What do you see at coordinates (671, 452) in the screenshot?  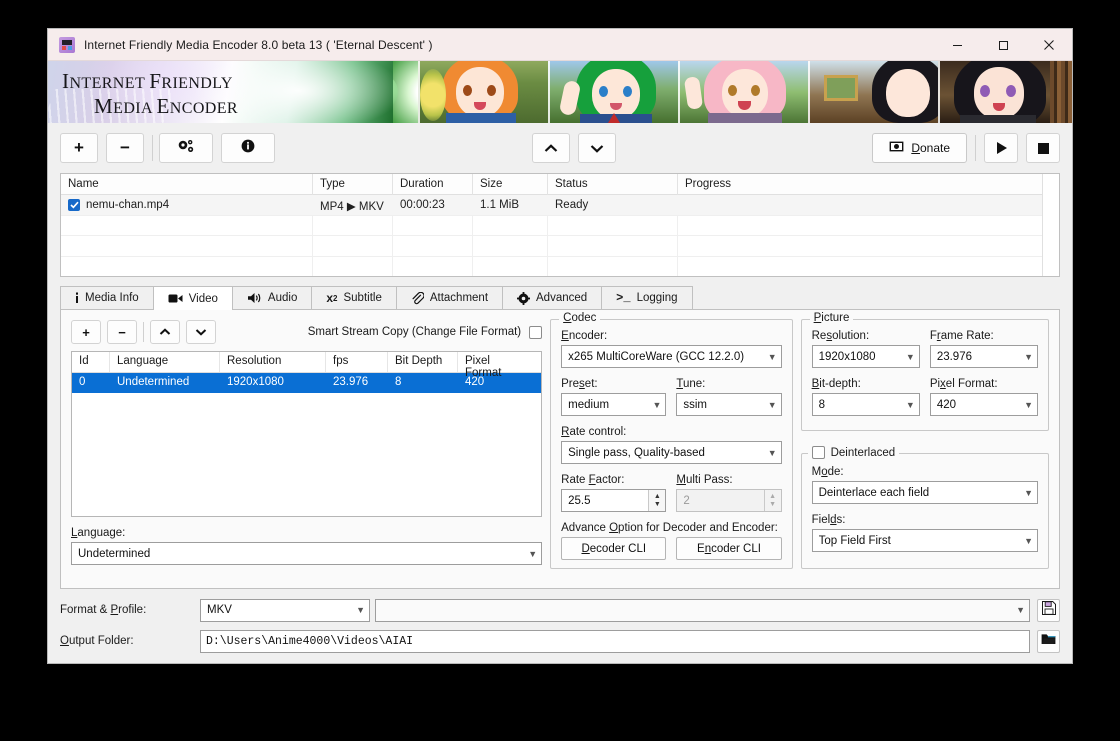 I see `rate-control-select: Single pass, Quality-based ▼` at bounding box center [671, 452].